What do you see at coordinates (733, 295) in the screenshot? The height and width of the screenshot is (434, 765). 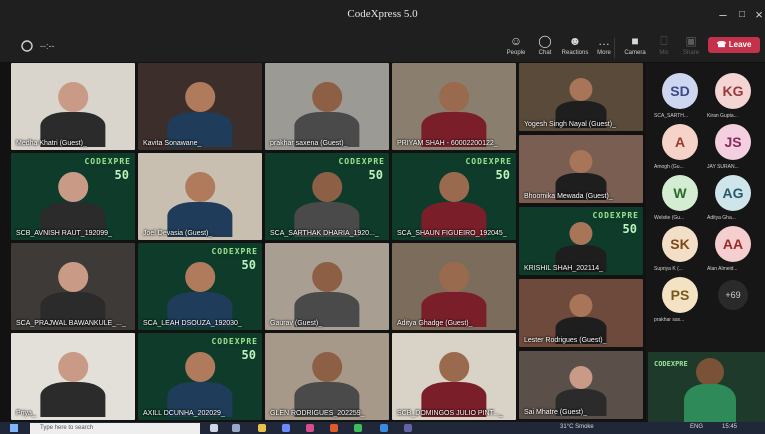 I see `more-participants-button: +69` at bounding box center [733, 295].